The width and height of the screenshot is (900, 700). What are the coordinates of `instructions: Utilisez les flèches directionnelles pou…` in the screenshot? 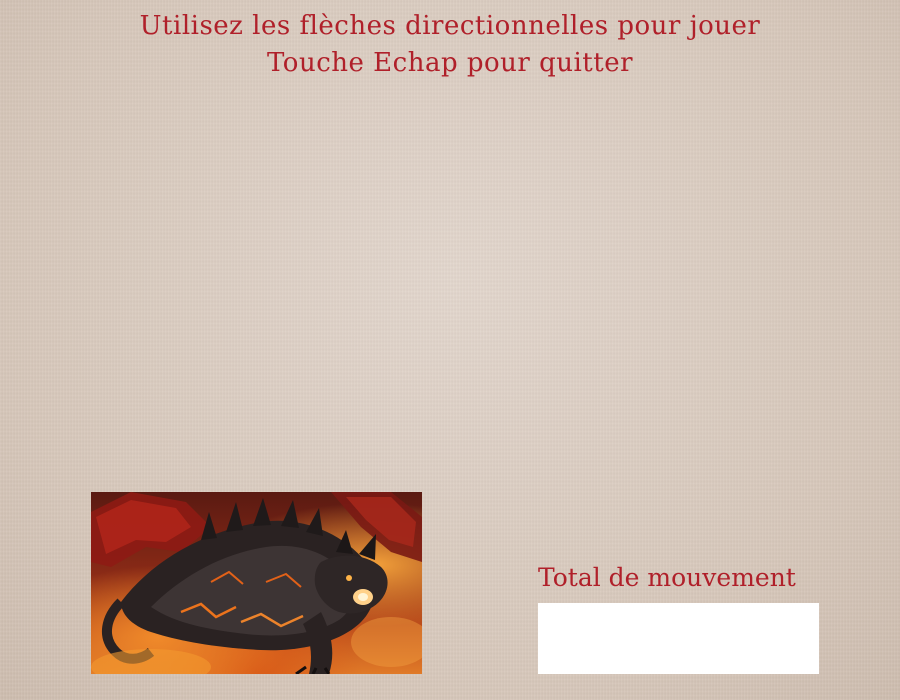 It's located at (450, 45).